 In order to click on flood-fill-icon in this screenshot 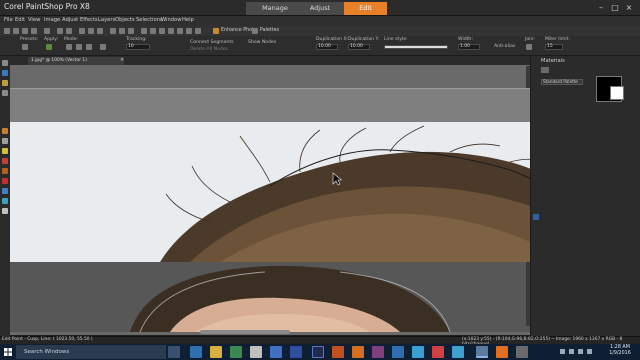, I will do `click(5, 171)`.